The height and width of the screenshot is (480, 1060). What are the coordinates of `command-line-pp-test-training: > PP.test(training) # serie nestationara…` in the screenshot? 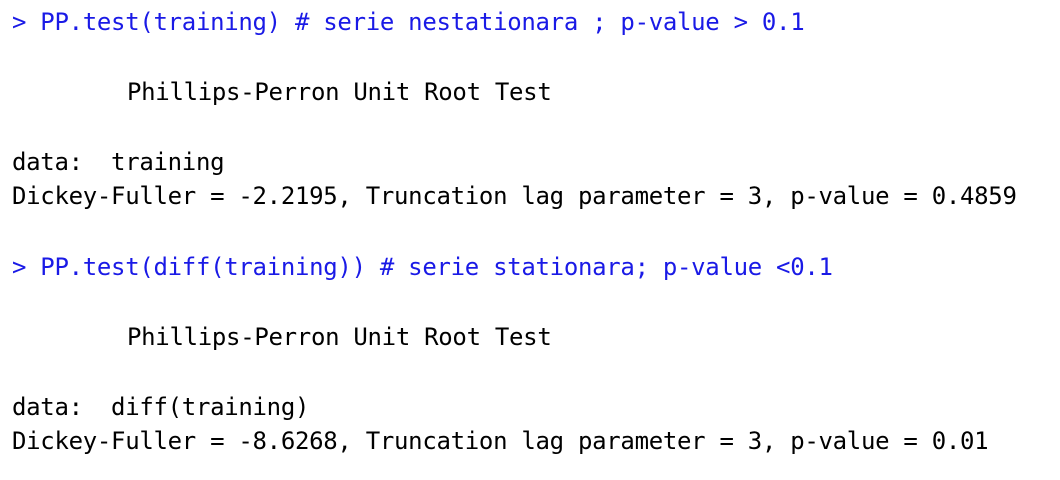 It's located at (408, 22).